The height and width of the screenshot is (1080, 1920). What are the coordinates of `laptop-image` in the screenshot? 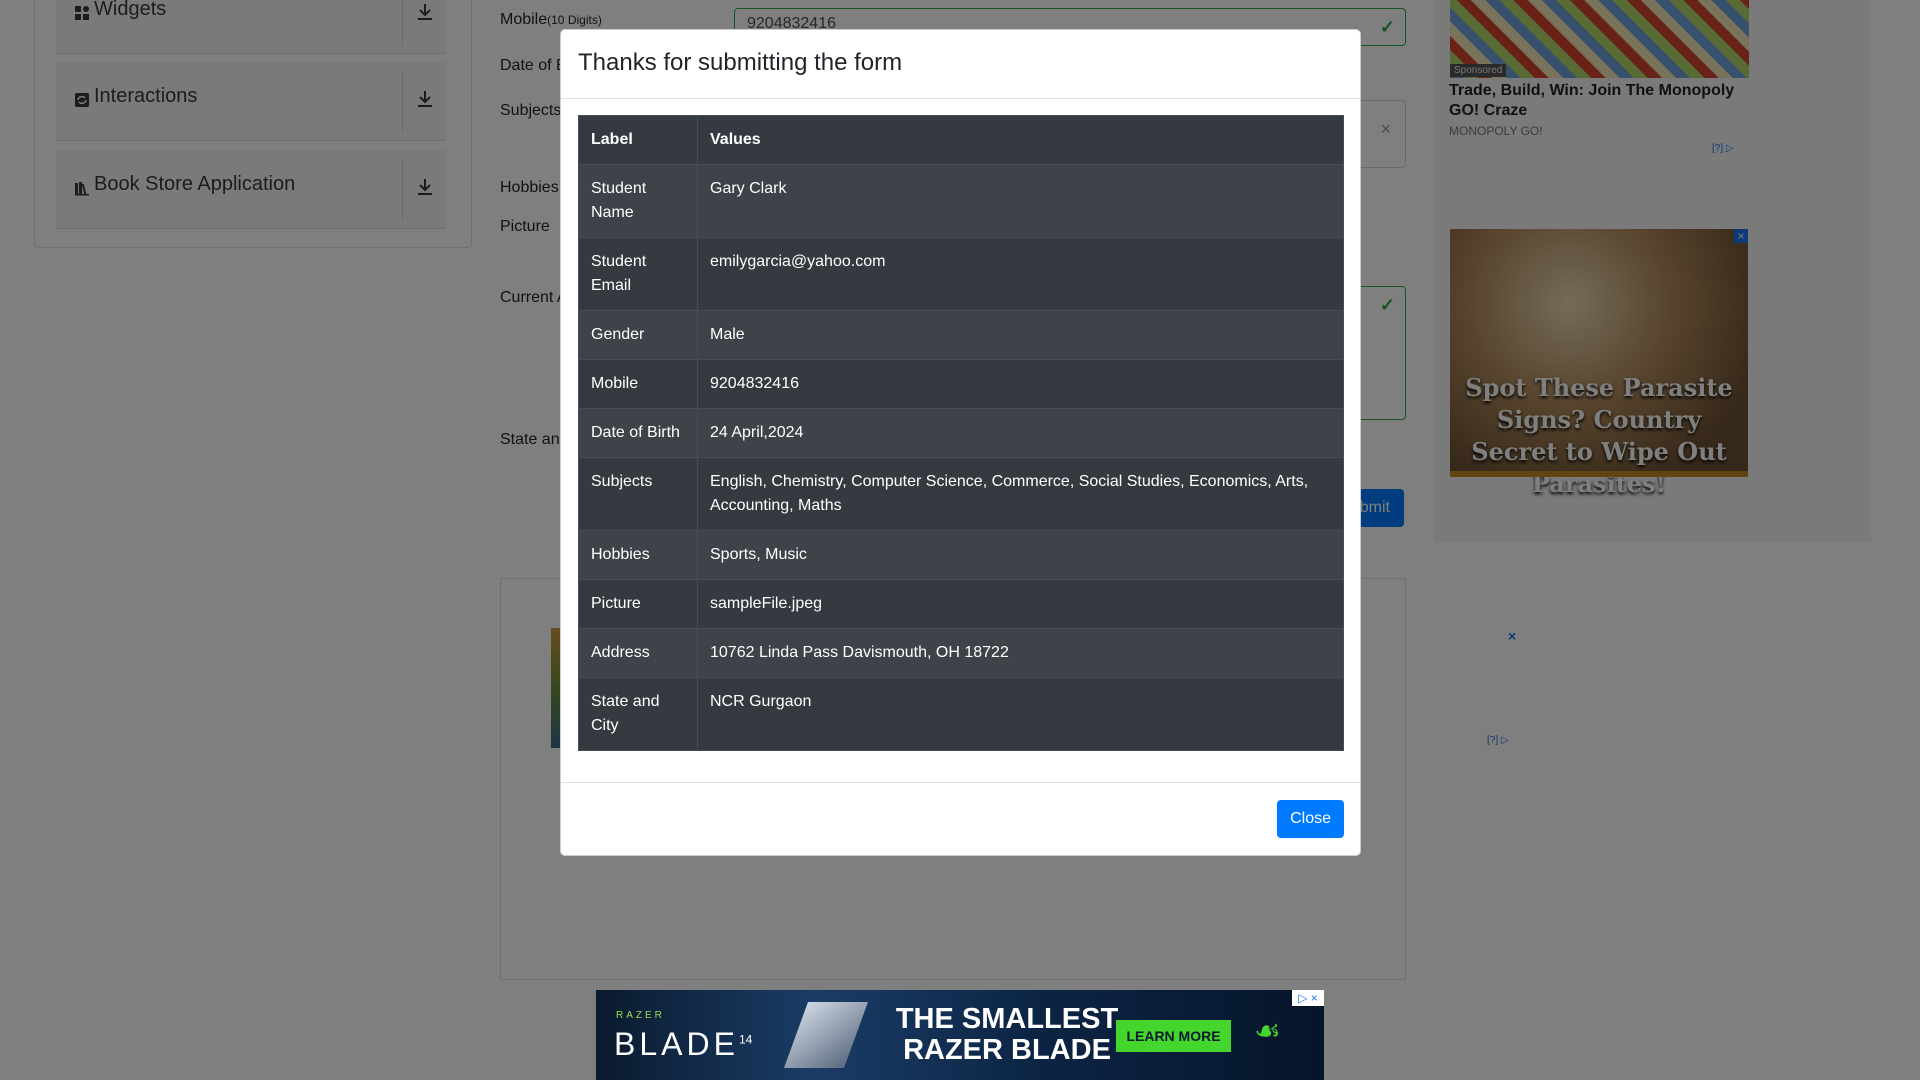 It's located at (826, 1035).